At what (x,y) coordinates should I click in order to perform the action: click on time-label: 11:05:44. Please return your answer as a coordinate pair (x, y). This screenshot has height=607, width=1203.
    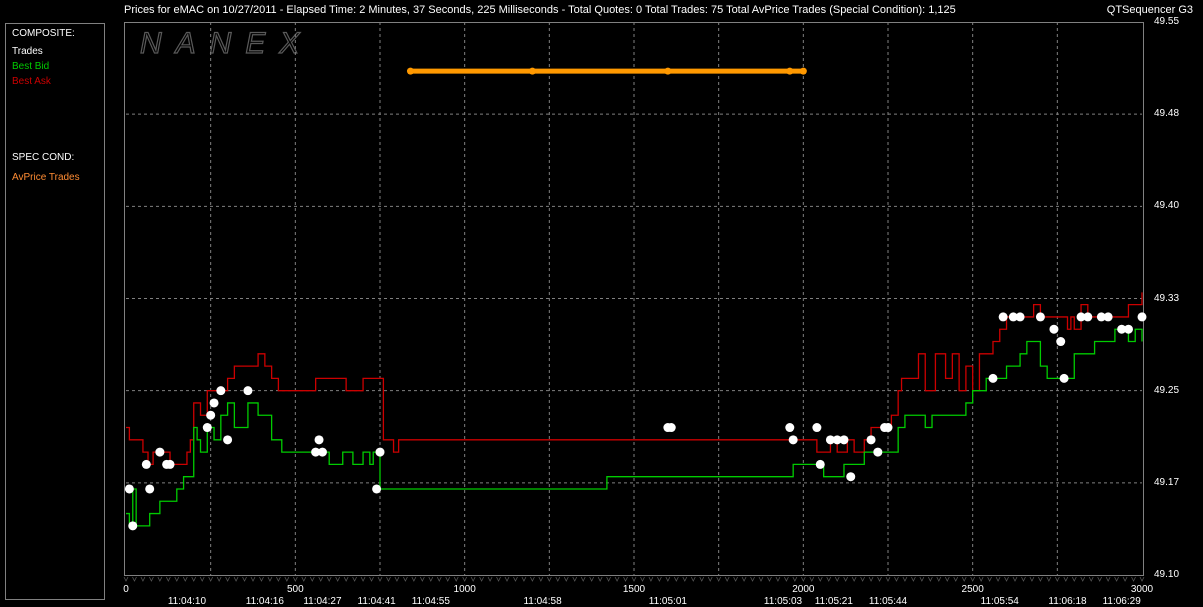
    Looking at the image, I should click on (888, 601).